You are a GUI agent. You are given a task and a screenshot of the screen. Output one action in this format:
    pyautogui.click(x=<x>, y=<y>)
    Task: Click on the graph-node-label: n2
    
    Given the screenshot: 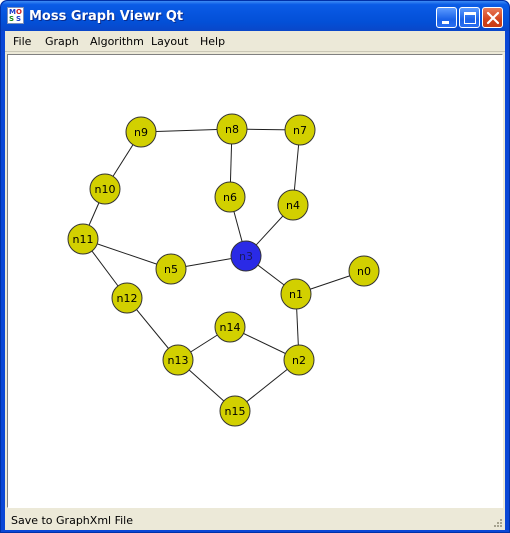 What is the action you would take?
    pyautogui.click(x=299, y=360)
    